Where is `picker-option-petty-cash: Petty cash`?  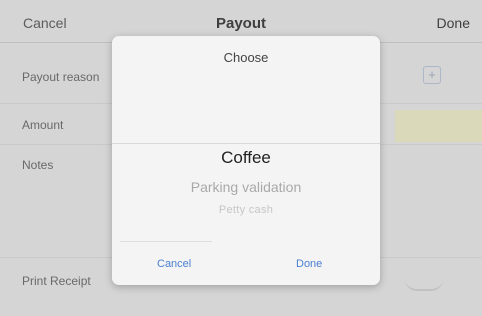
picker-option-petty-cash: Petty cash is located at coordinates (246, 210).